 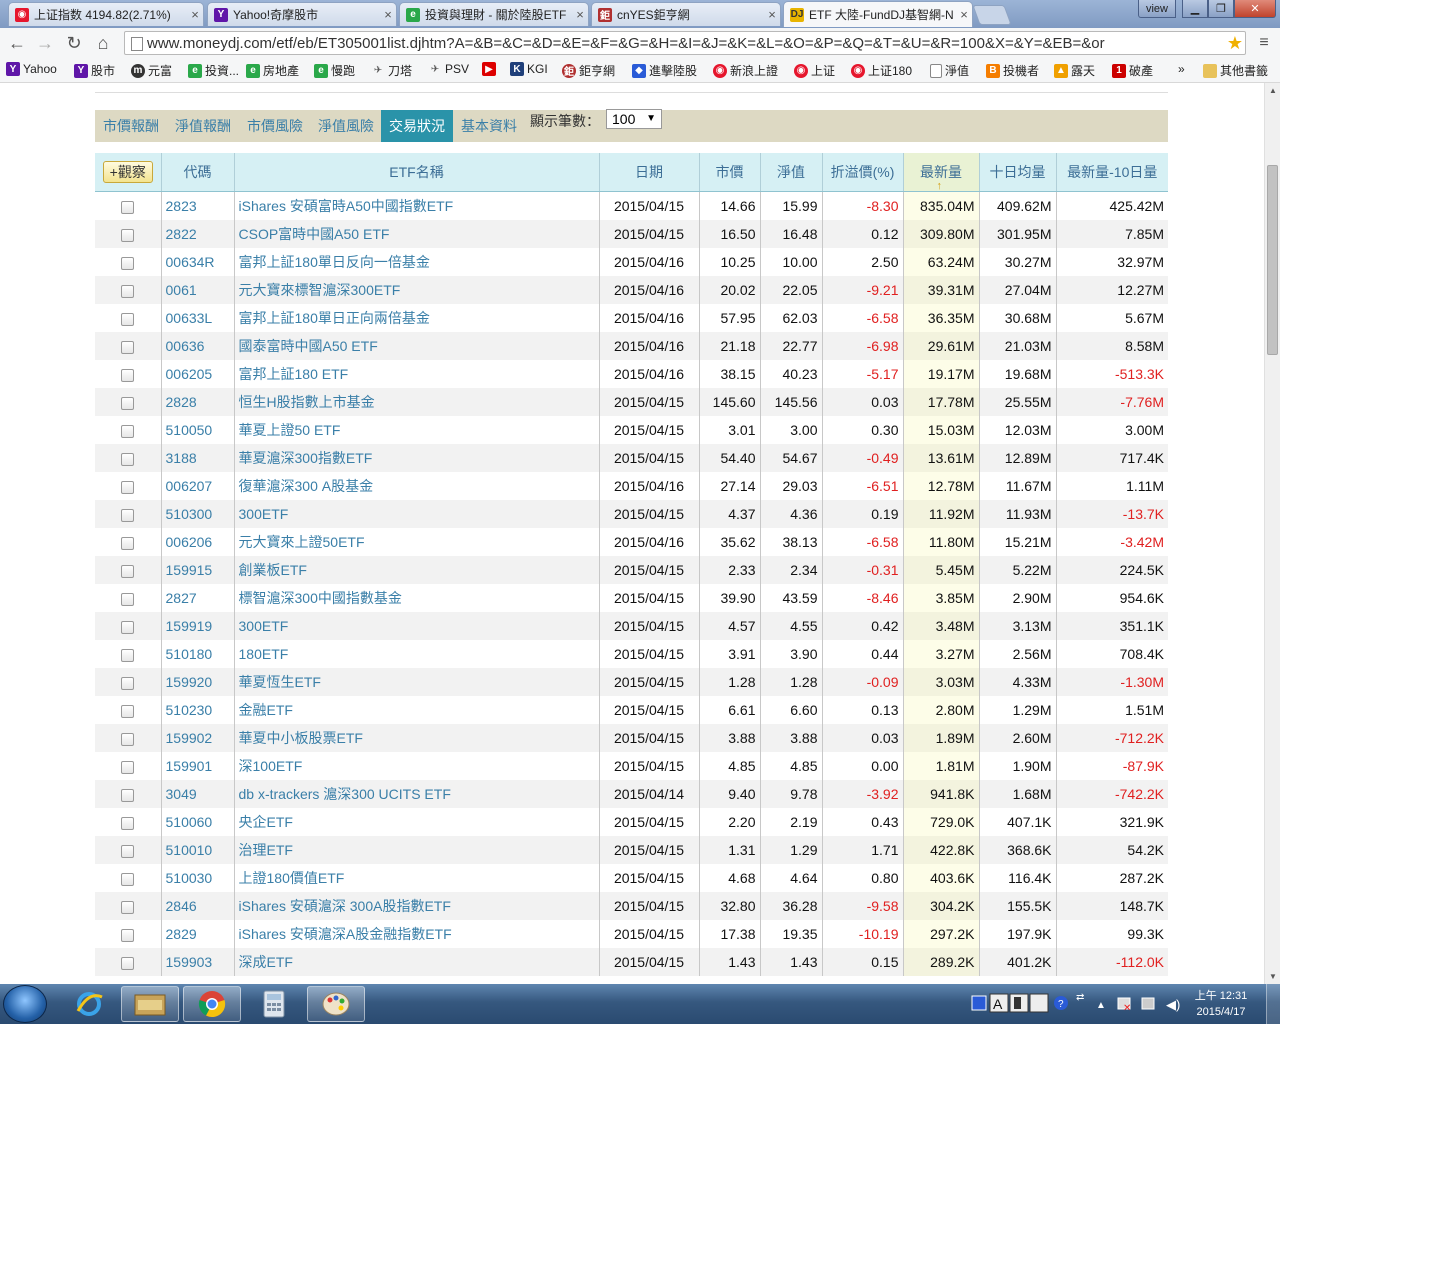 What do you see at coordinates (1273, 1004) in the screenshot?
I see `show-desktop-button` at bounding box center [1273, 1004].